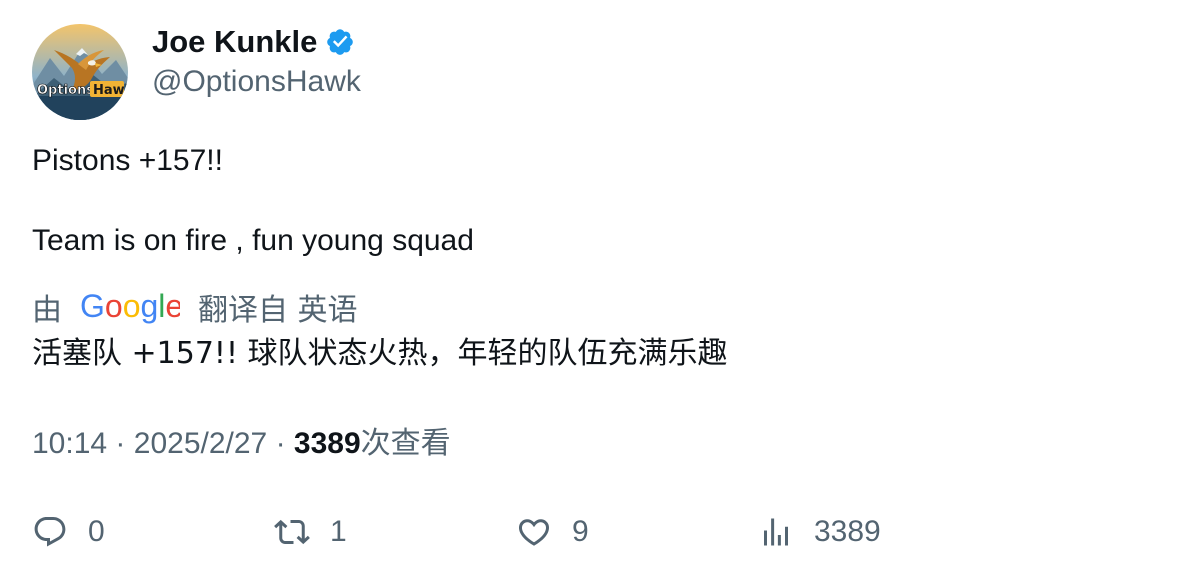 Image resolution: width=1196 pixels, height=578 pixels. I want to click on retweet-button: 1, so click(310, 532).